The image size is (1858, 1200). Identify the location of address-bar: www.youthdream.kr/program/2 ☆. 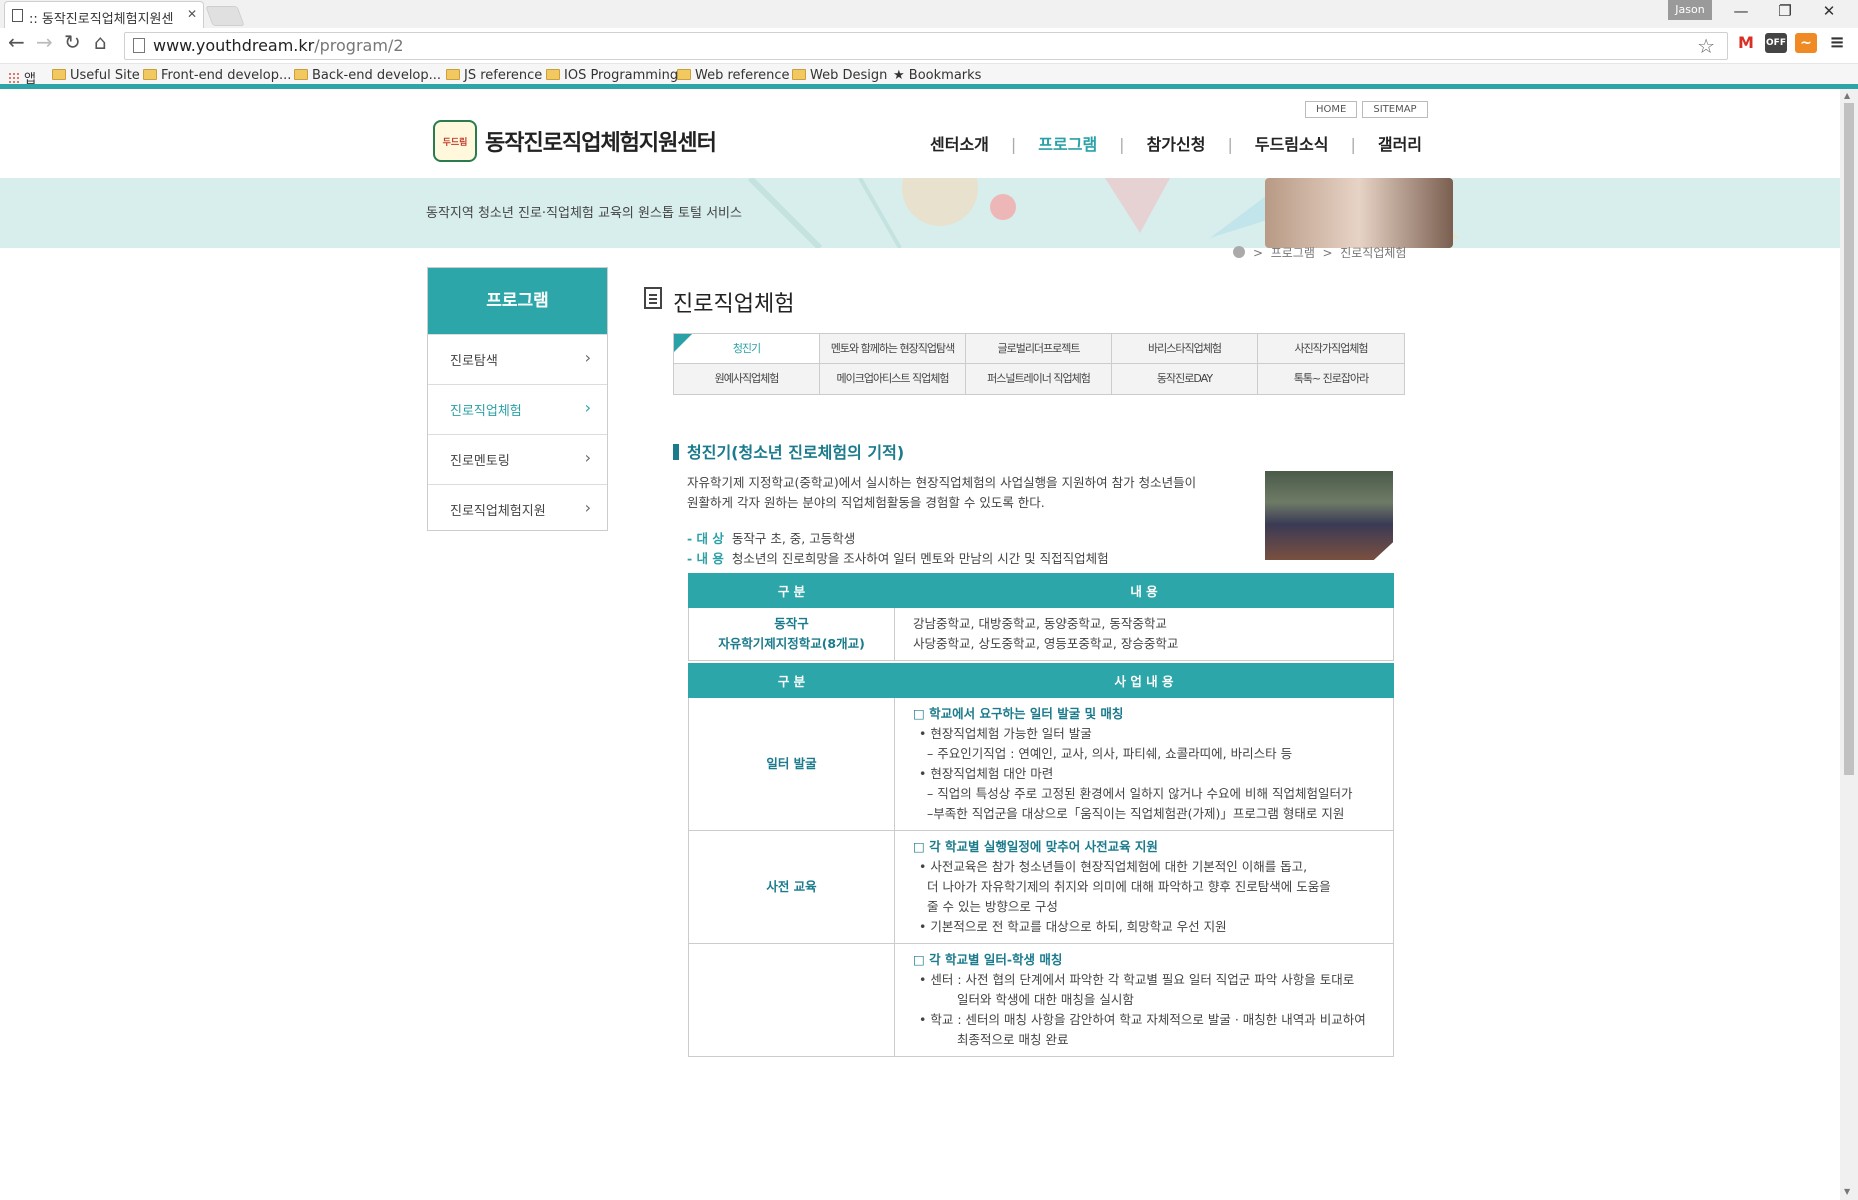
(926, 46).